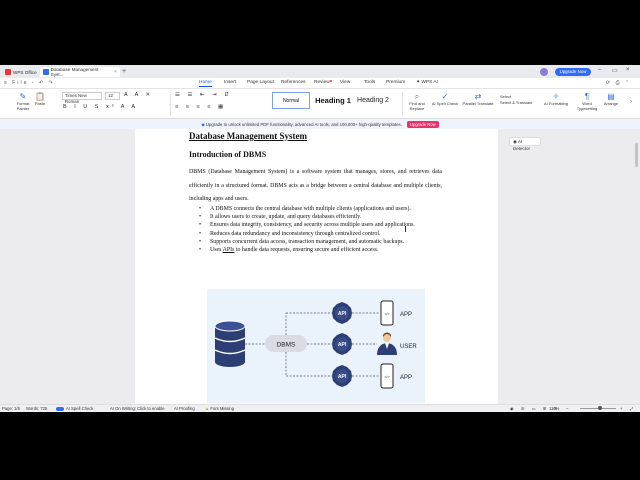 The width and height of the screenshot is (640, 480). I want to click on zoom-out-icon: –, so click(567, 408).